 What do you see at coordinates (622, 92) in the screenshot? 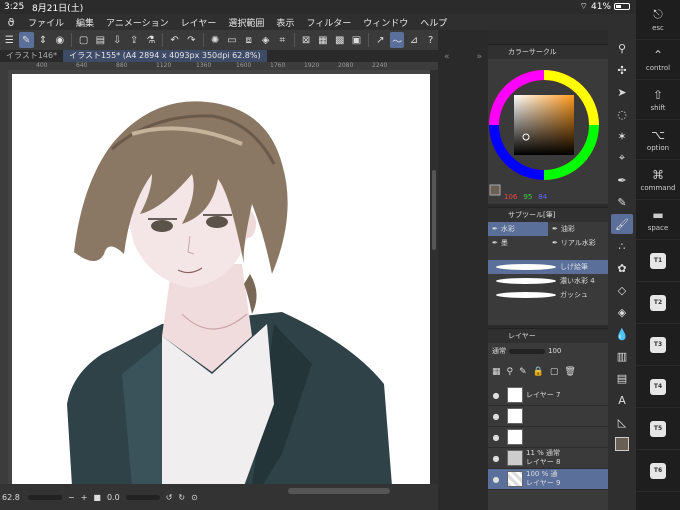
I see `operation-icon: ➤` at bounding box center [622, 92].